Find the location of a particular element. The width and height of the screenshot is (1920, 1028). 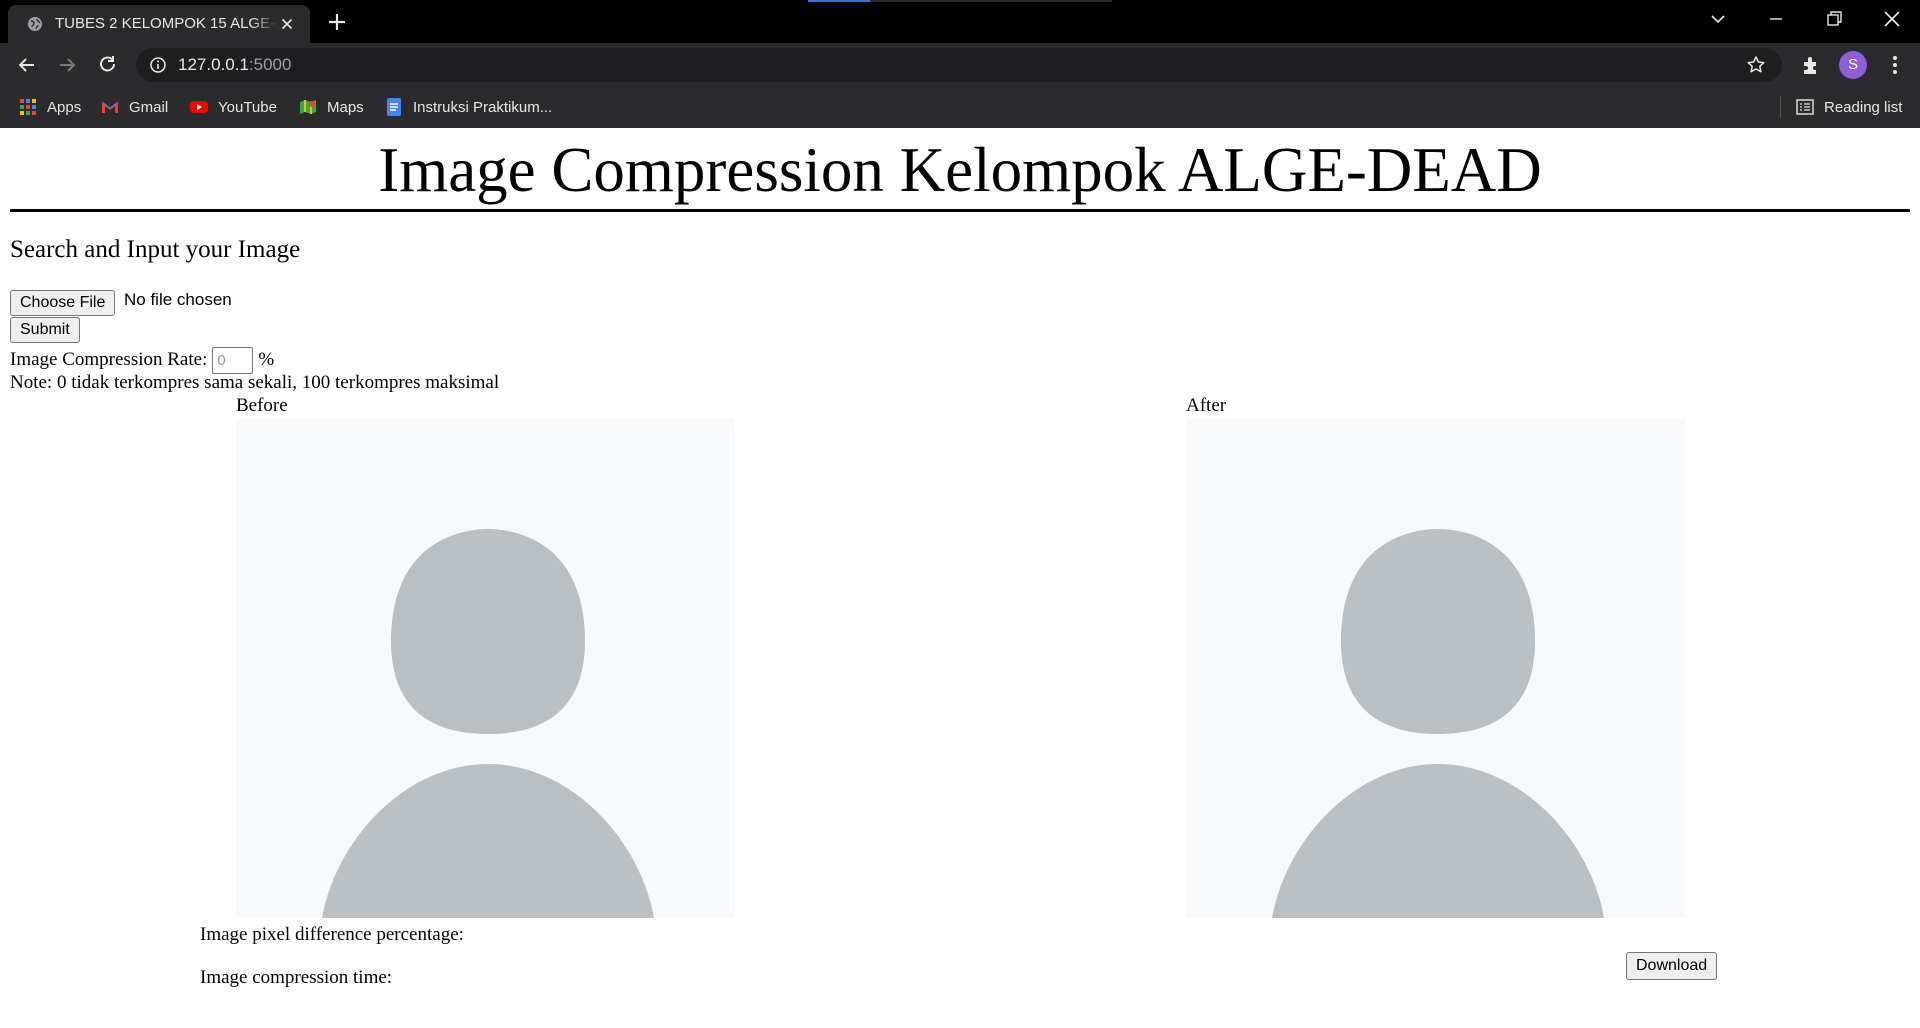

reading-list-button: Reading list is located at coordinates (1849, 107).